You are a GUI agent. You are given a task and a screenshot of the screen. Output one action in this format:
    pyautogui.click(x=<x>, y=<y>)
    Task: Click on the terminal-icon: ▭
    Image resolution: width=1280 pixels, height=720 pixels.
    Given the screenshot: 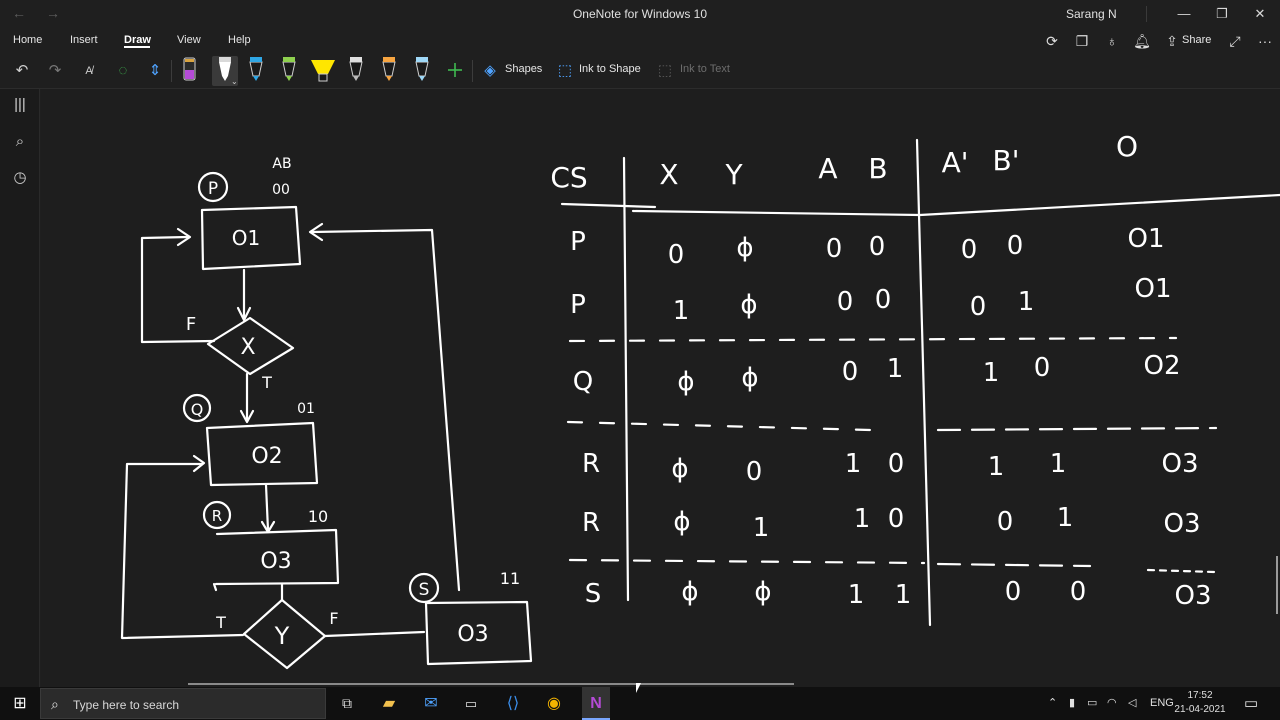 What is the action you would take?
    pyautogui.click(x=471, y=703)
    